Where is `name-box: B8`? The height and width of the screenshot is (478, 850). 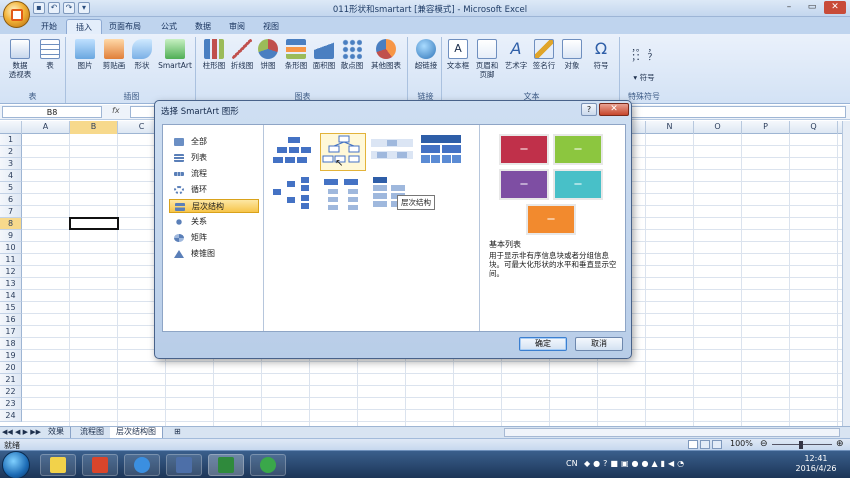
name-box: B8 is located at coordinates (52, 112).